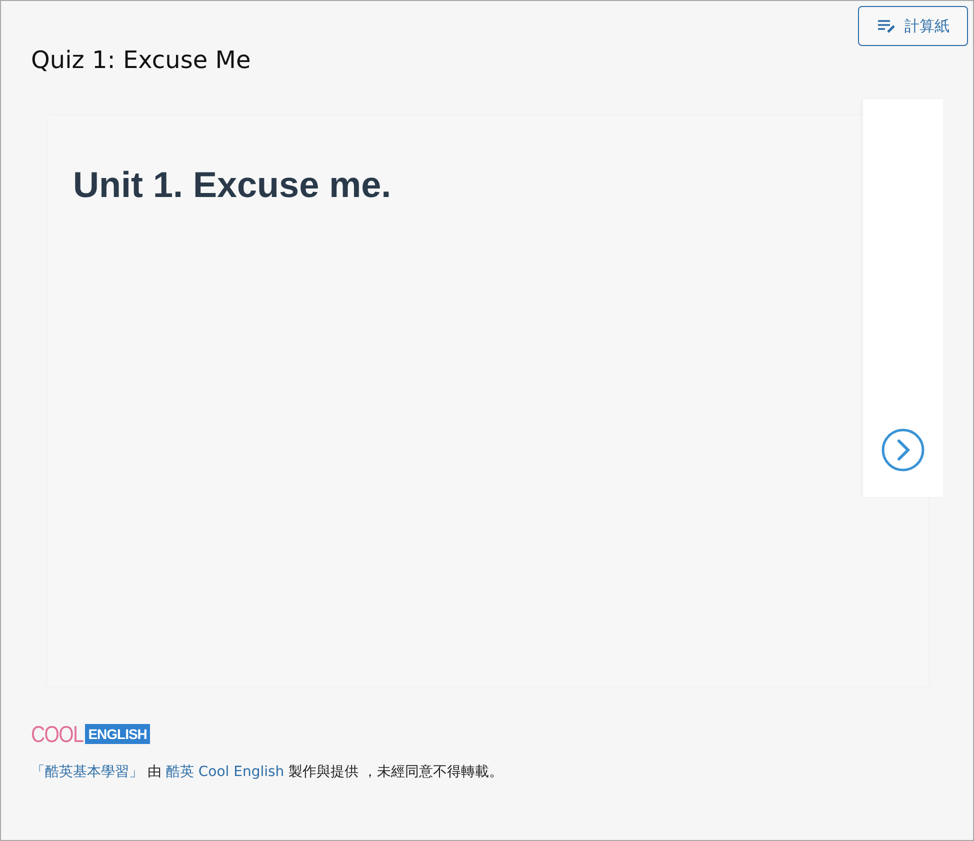 This screenshot has width=974, height=841. Describe the element at coordinates (225, 772) in the screenshot. I see `provider-link: 酷英 Cool English` at that location.